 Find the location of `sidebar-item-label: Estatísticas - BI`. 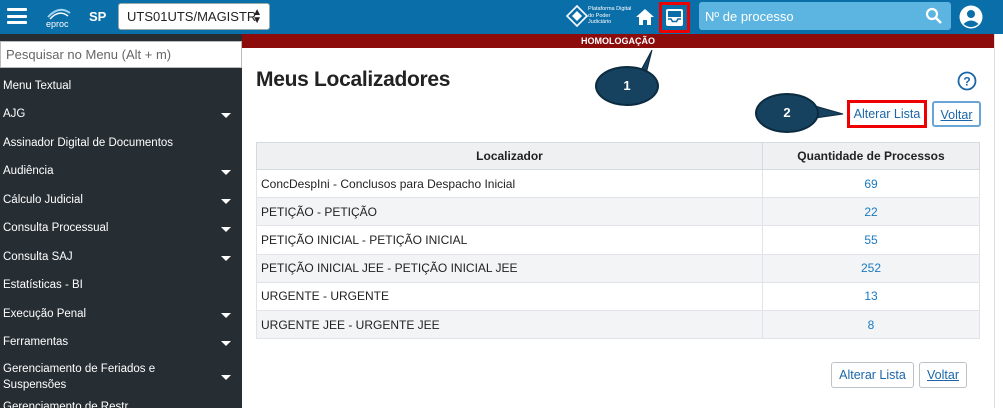

sidebar-item-label: Estatísticas - BI is located at coordinates (43, 285).